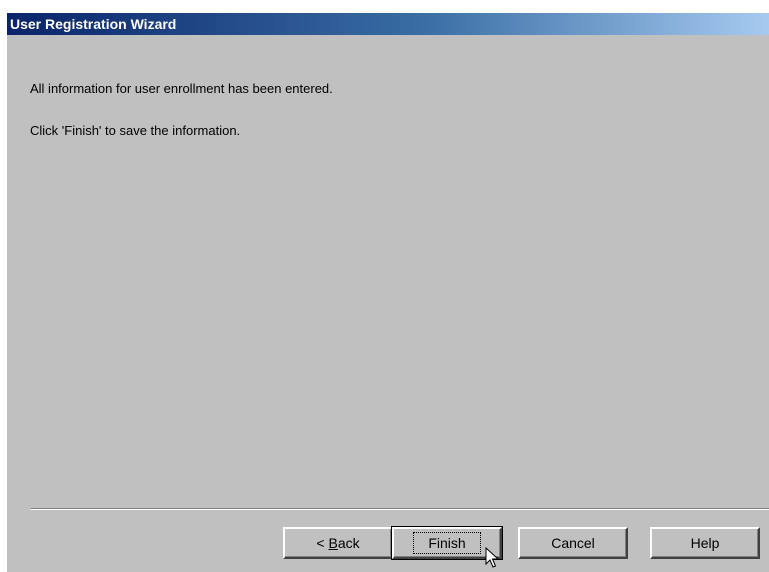 This screenshot has width=769, height=572. I want to click on help-button-label: Help, so click(705, 543).